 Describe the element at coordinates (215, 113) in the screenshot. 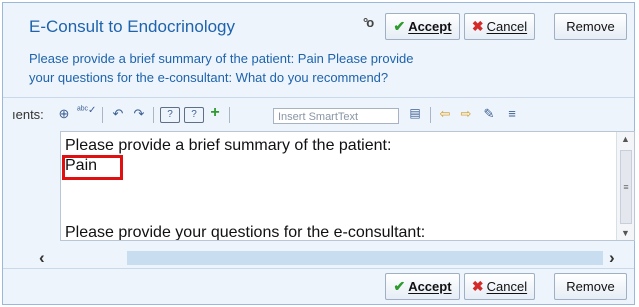

I see `plus-icon: +` at that location.